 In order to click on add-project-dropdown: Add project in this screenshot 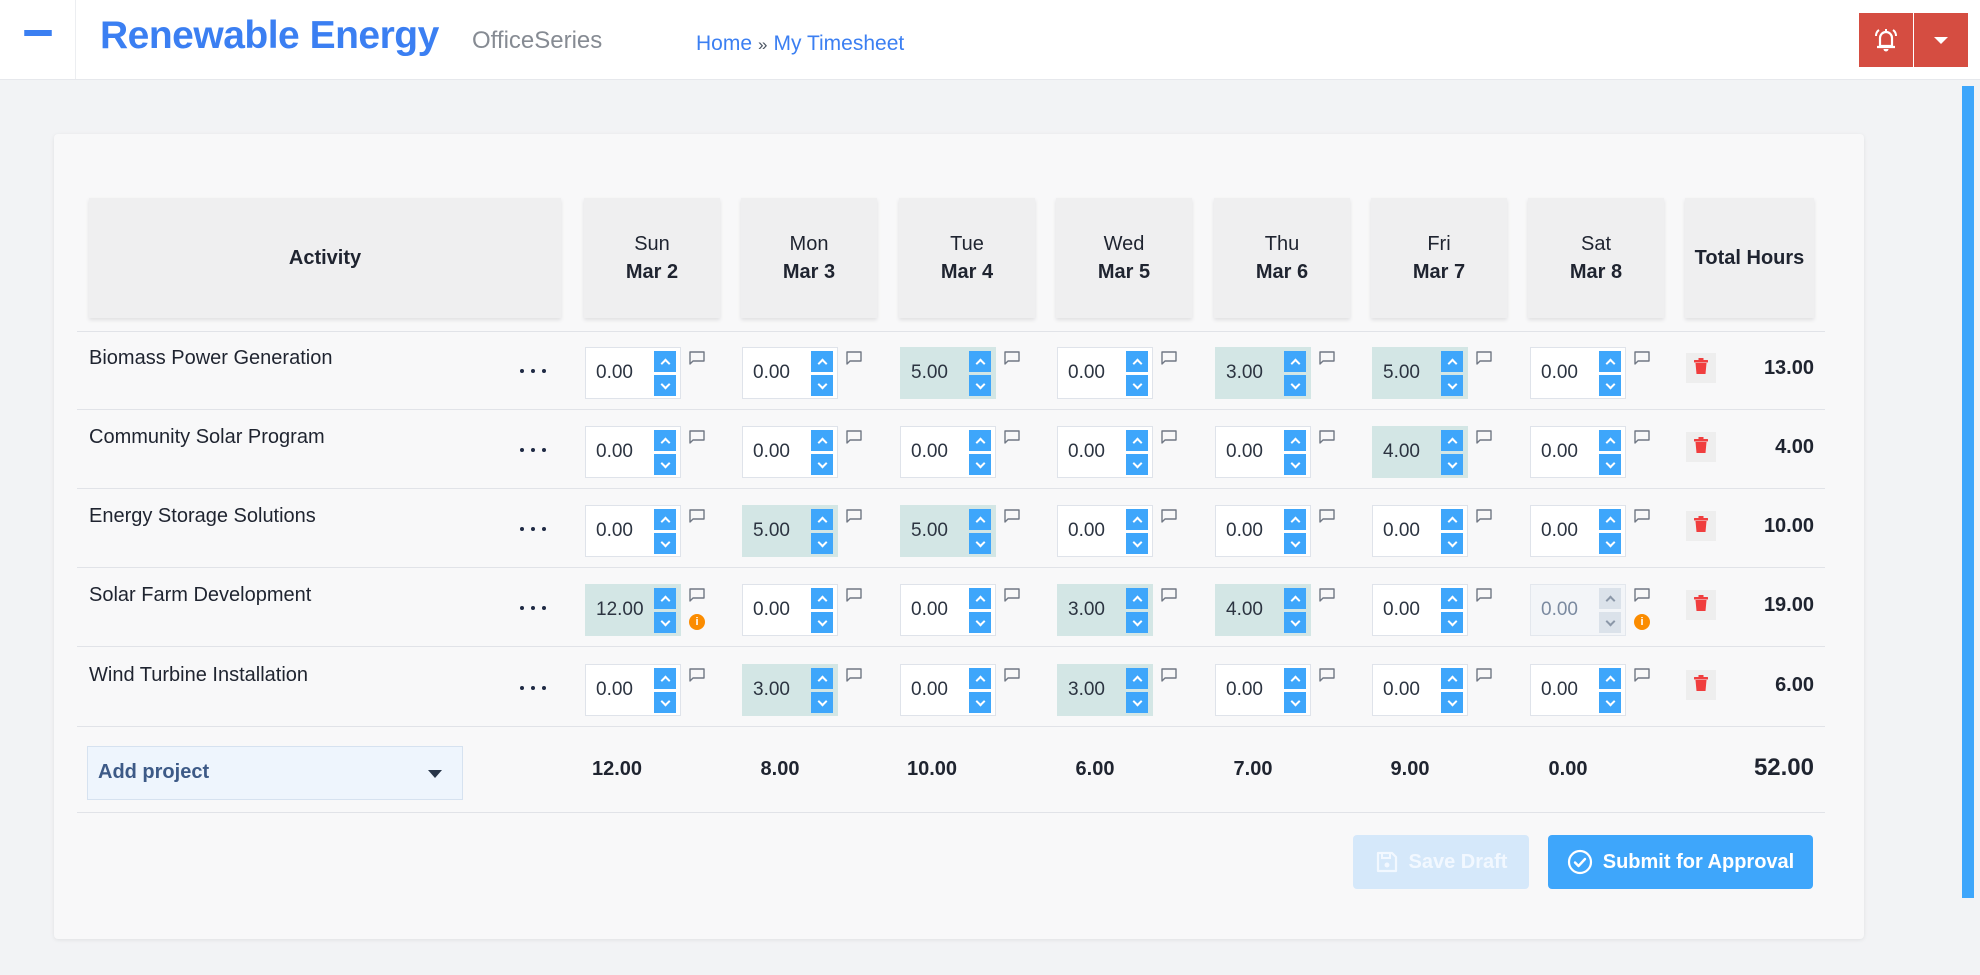, I will do `click(275, 773)`.